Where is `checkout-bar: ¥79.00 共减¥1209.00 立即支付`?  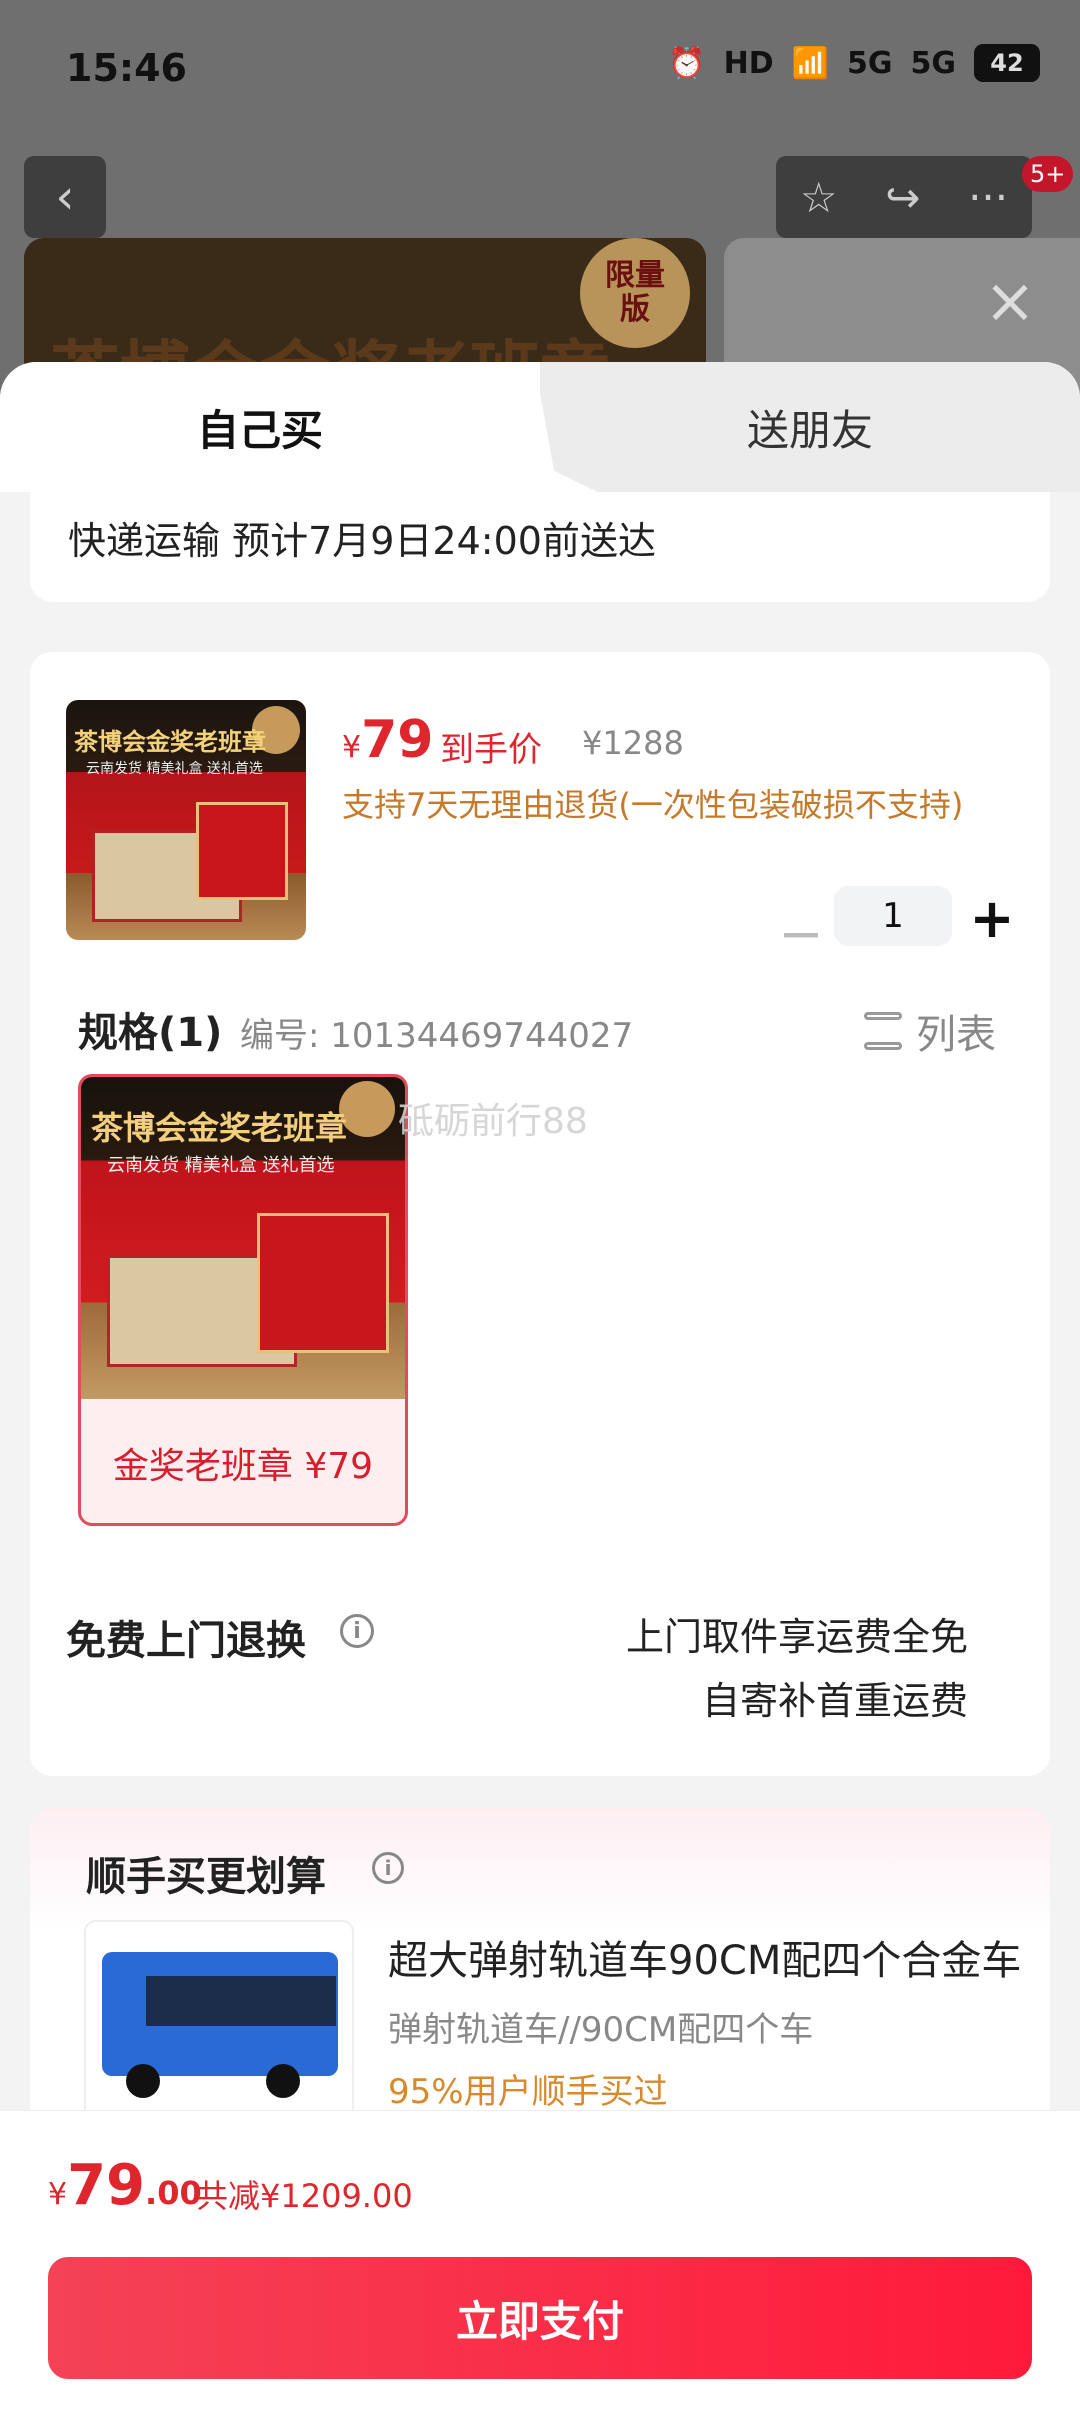
checkout-bar: ¥79.00 共减¥1209.00 立即支付 is located at coordinates (540, 2261).